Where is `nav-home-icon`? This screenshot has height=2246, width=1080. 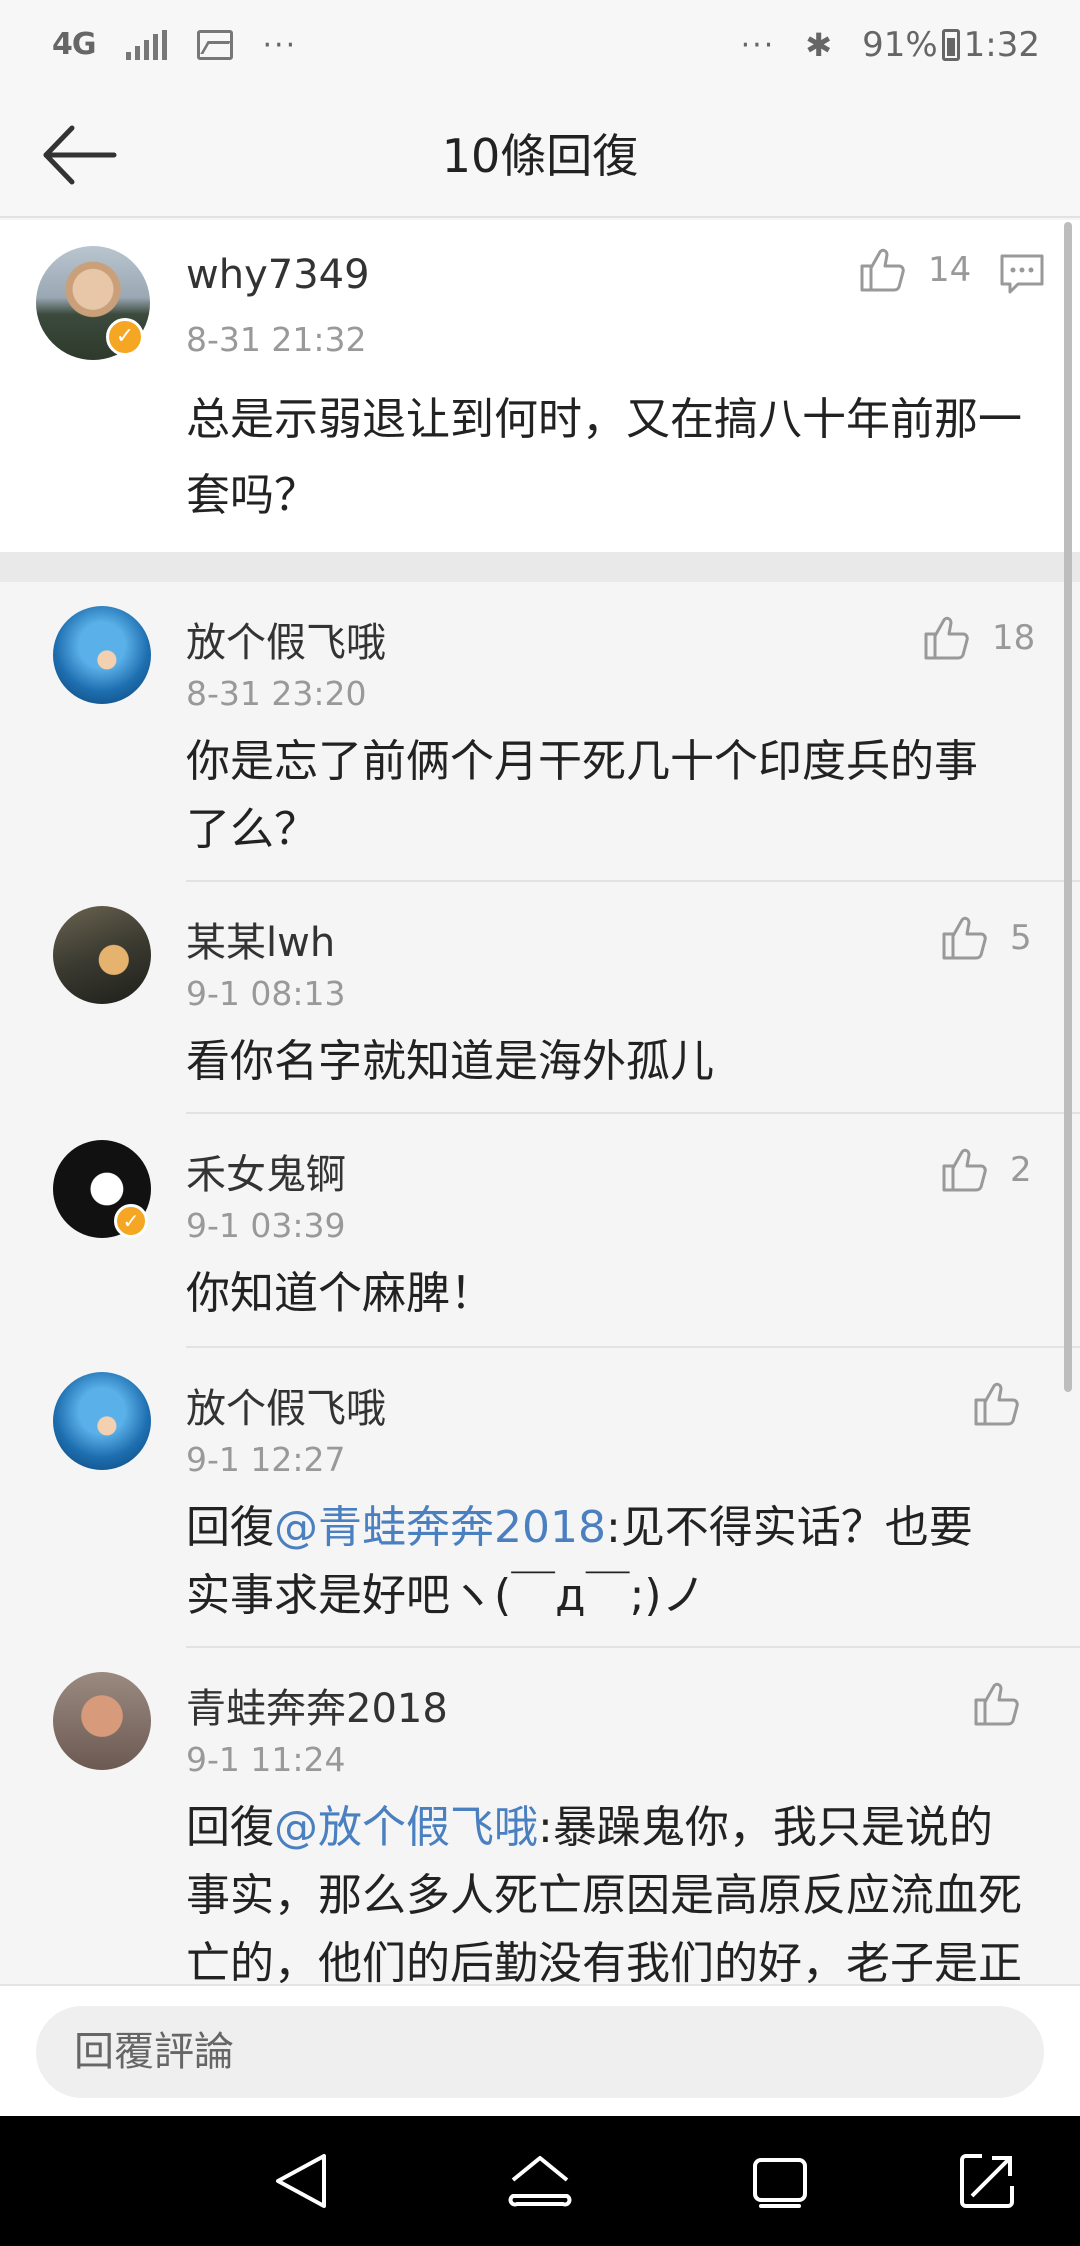
nav-home-icon is located at coordinates (540, 2181).